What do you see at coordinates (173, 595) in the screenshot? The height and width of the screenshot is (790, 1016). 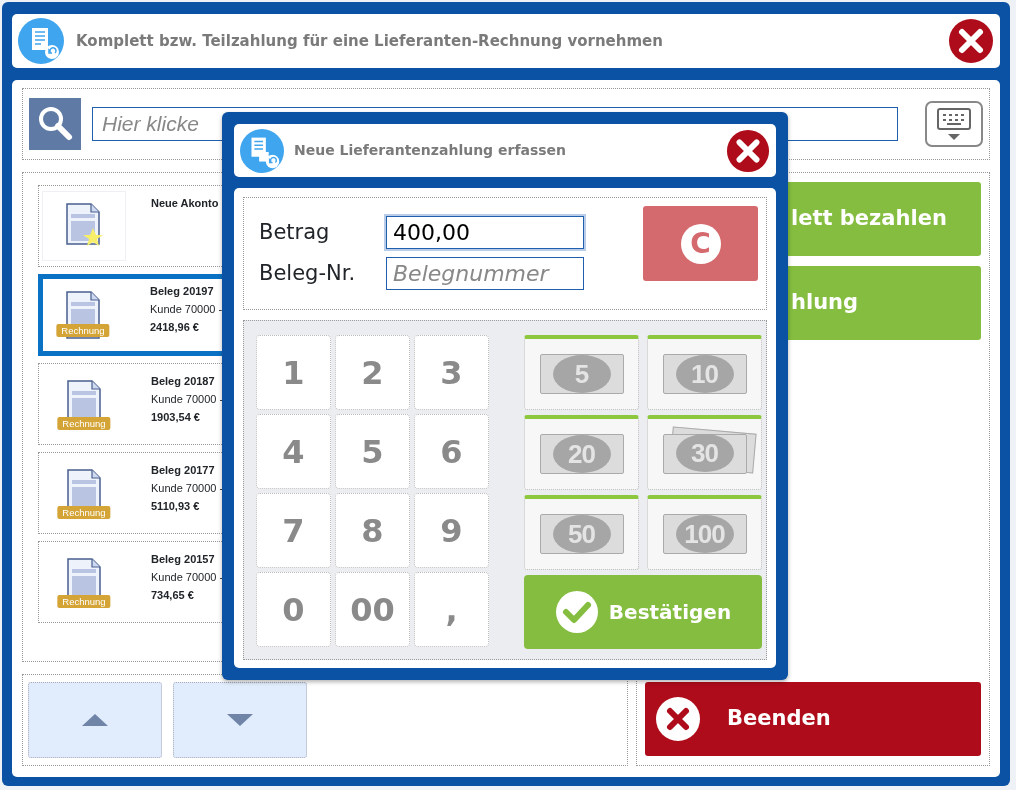 I see `amount-text: 734,65 €` at bounding box center [173, 595].